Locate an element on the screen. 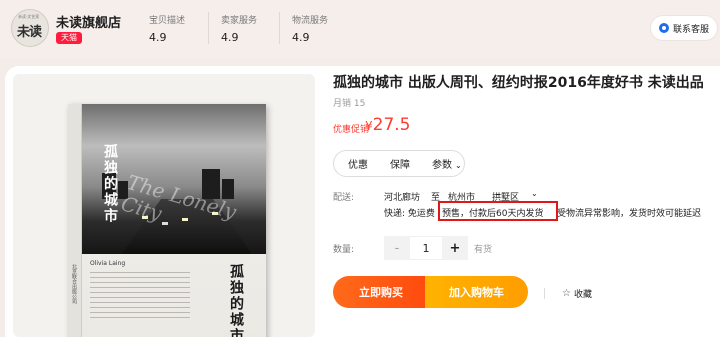 The height and width of the screenshot is (337, 720). quantity-input: 1 is located at coordinates (426, 248).